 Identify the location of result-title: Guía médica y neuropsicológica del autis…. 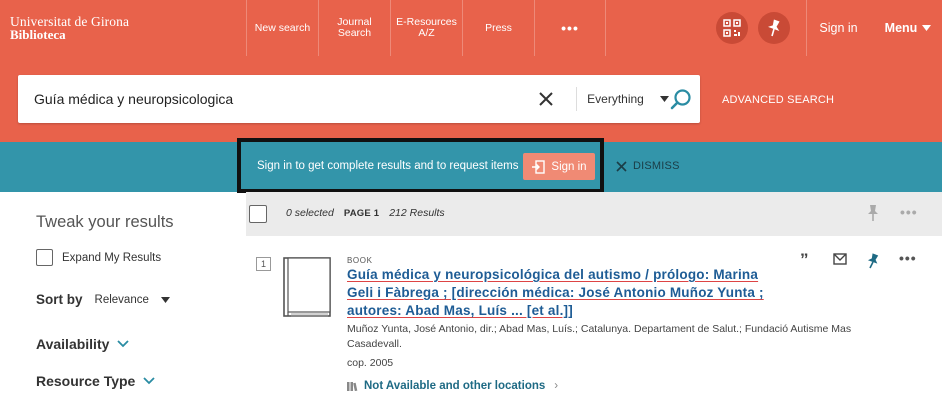
(562, 293).